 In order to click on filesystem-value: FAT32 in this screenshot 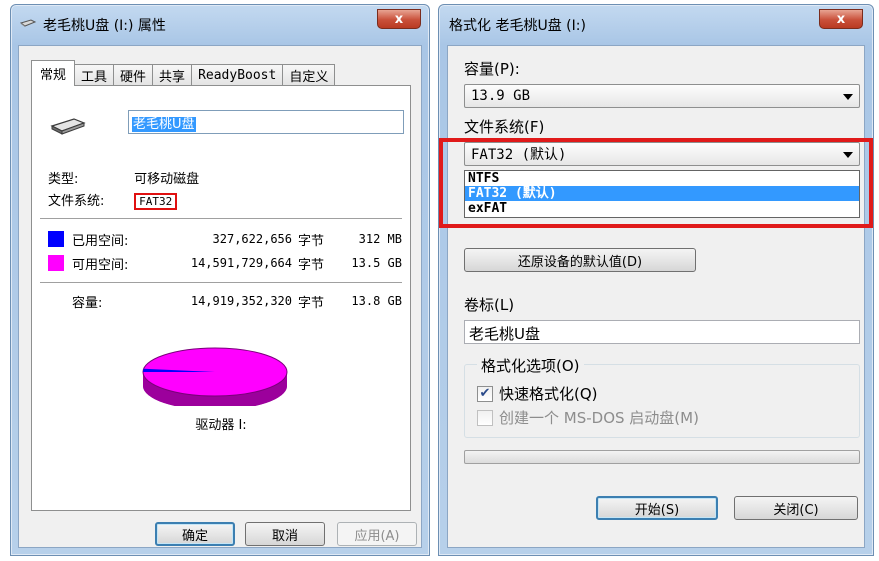, I will do `click(156, 201)`.